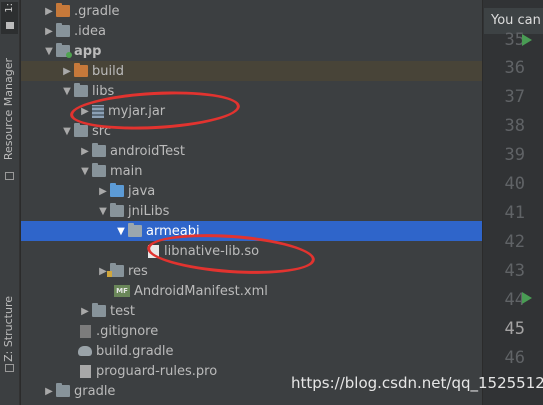  What do you see at coordinates (514, 126) in the screenshot?
I see `line-number: 38` at bounding box center [514, 126].